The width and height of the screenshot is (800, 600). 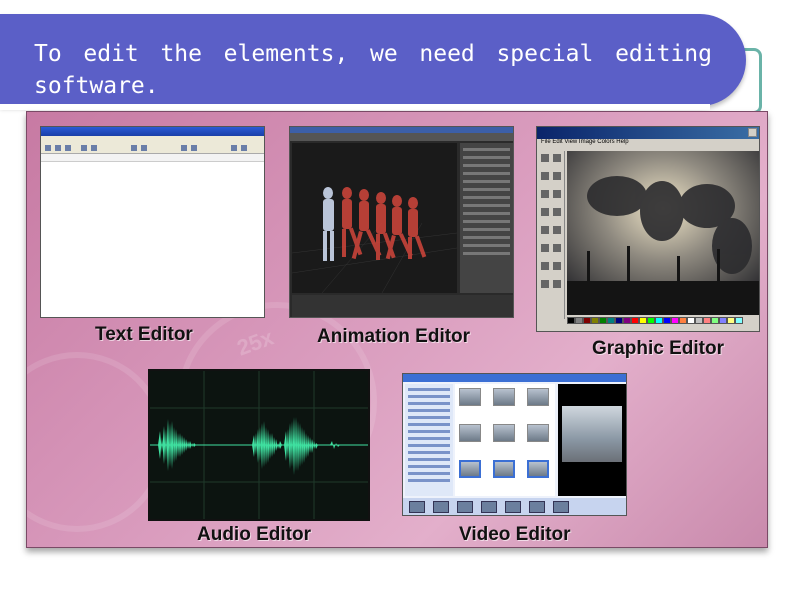 I want to click on banner-divider, so click(x=355, y=107).